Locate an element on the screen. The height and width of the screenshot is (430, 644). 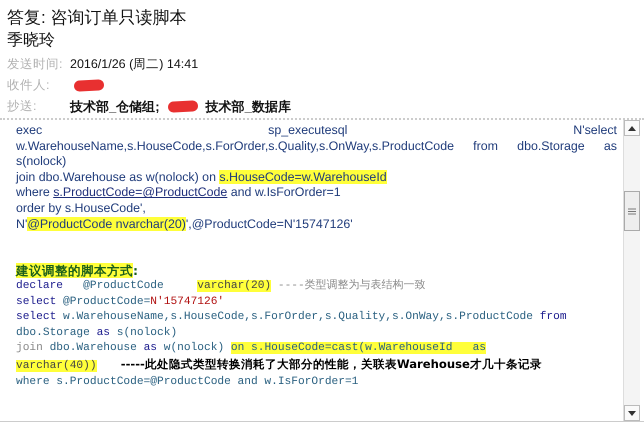
script-line: exec sp_executesql N'select is located at coordinates (316, 131).